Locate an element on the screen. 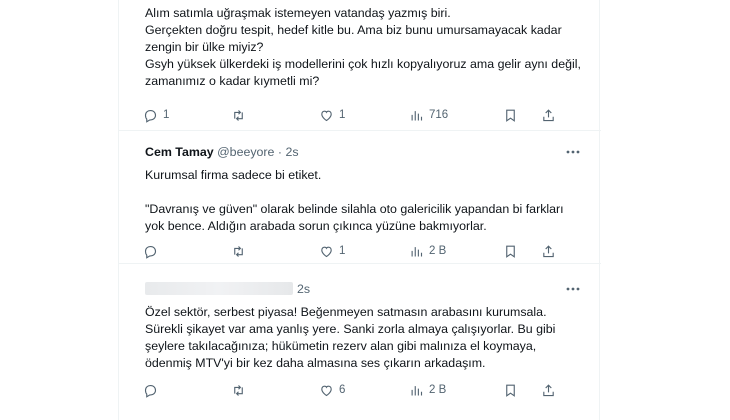 The width and height of the screenshot is (730, 420). redacted-author-name is located at coordinates (219, 288).